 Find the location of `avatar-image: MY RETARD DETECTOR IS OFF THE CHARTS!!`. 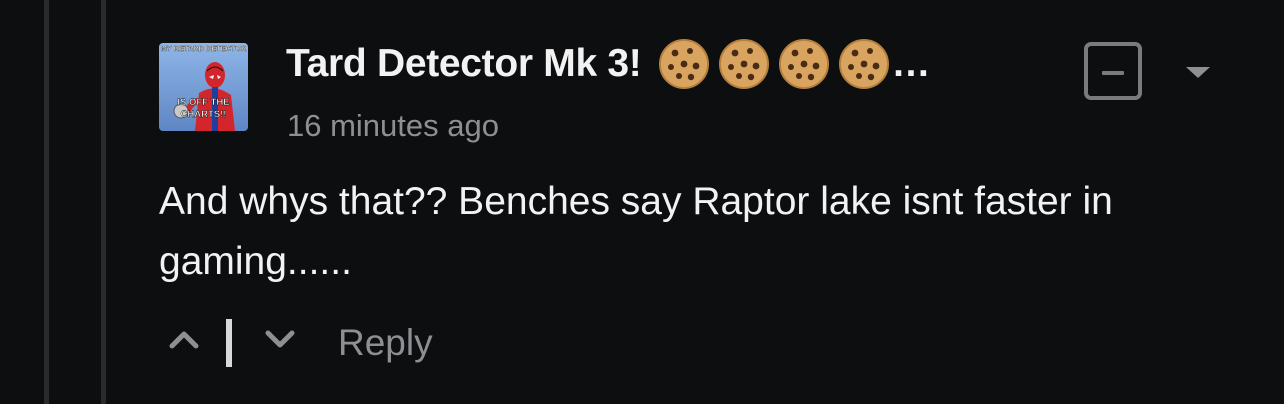

avatar-image: MY RETARD DETECTOR IS OFF THE CHARTS!! is located at coordinates (203, 87).